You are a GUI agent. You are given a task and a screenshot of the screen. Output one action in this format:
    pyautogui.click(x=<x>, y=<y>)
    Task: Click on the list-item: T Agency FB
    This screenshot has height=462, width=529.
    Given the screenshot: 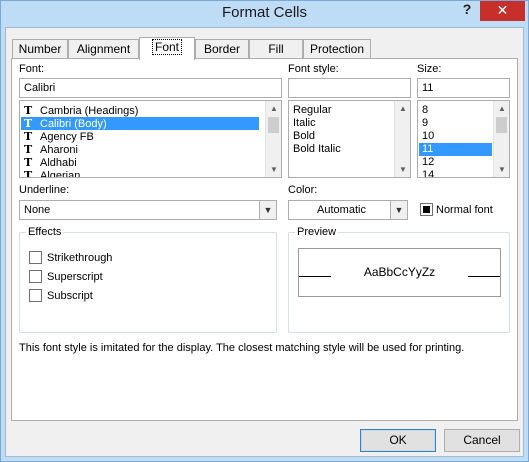 What is the action you would take?
    pyautogui.click(x=57, y=136)
    